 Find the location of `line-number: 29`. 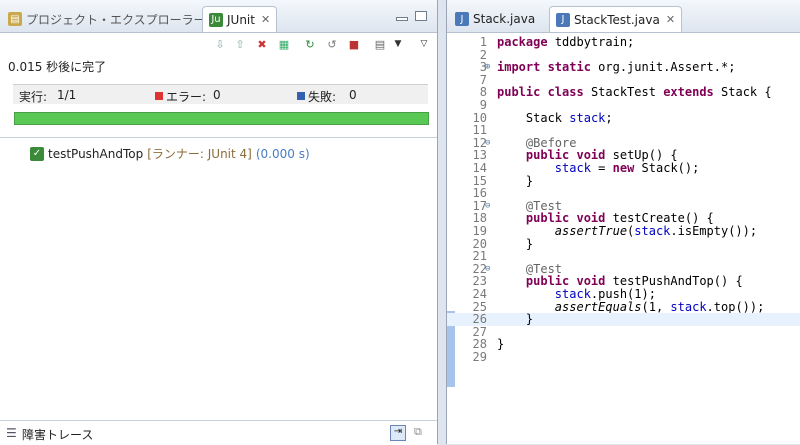

line-number: 29 is located at coordinates (479, 357).